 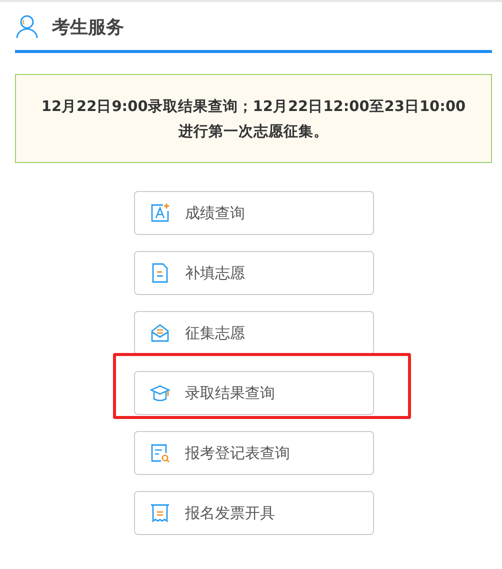 I want to click on notice-text: 进行第一次志愿征集。, so click(x=253, y=131).